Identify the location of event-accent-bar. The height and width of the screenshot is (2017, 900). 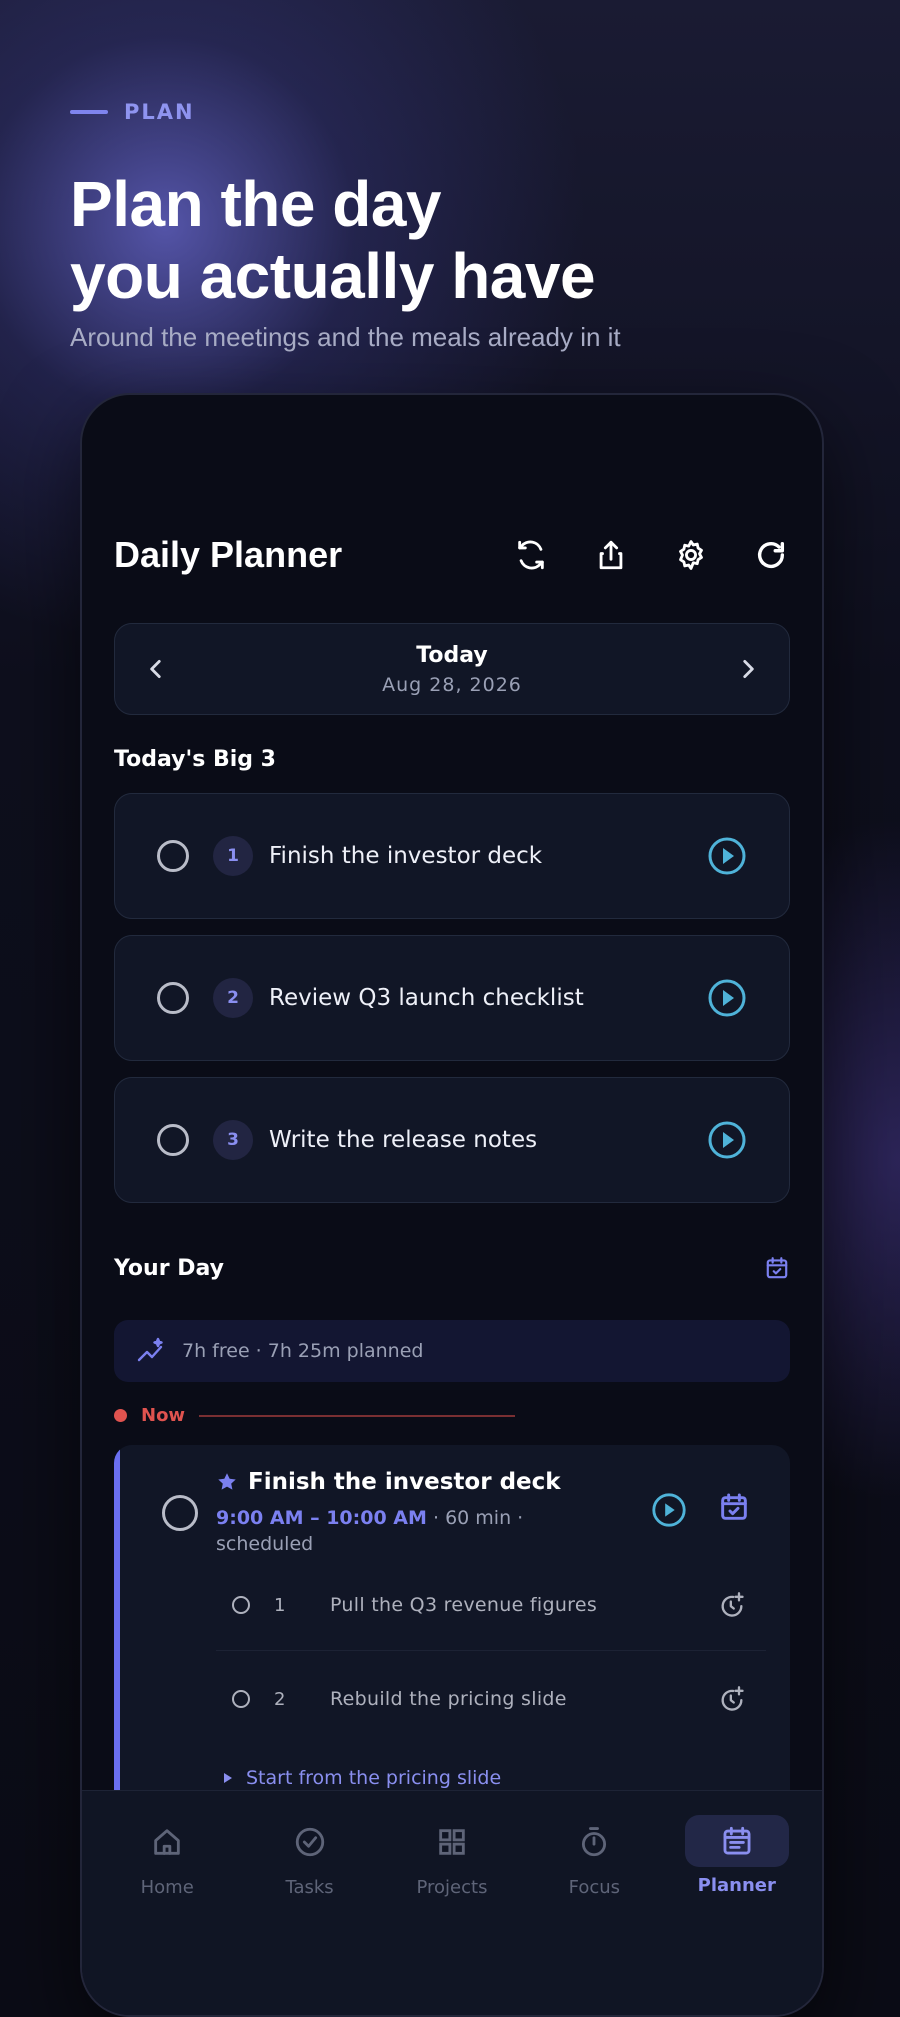
(117, 1630).